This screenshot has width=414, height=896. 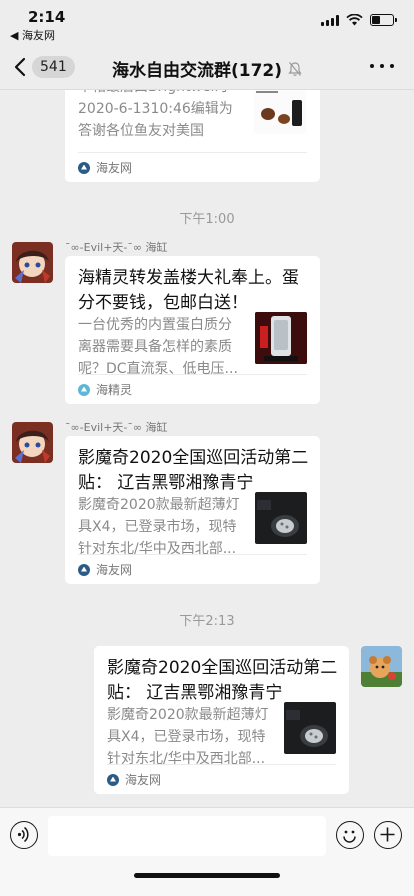 I want to click on card-source: 海精灵, so click(x=192, y=389).